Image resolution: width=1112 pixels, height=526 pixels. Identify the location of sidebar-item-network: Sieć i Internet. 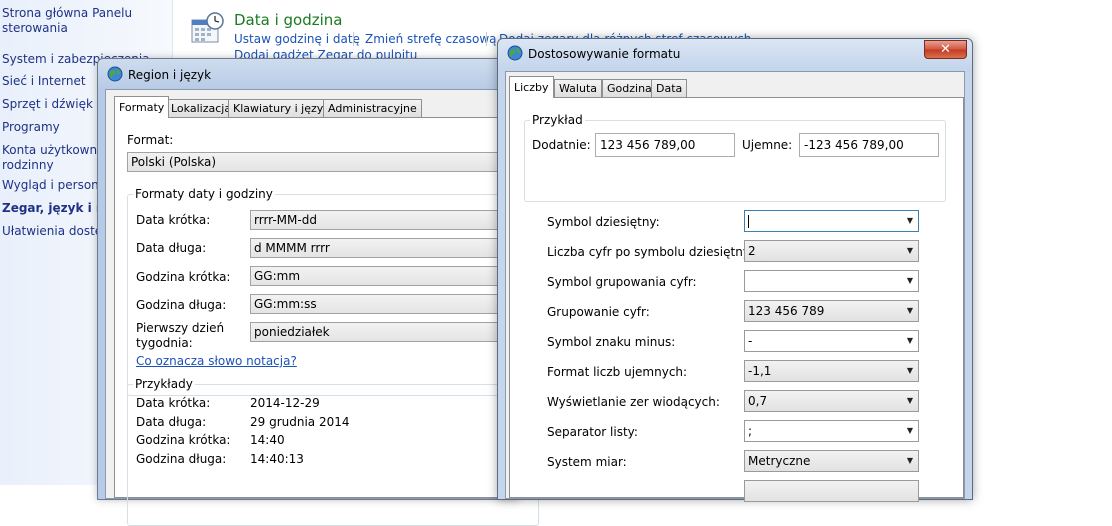
(44, 81).